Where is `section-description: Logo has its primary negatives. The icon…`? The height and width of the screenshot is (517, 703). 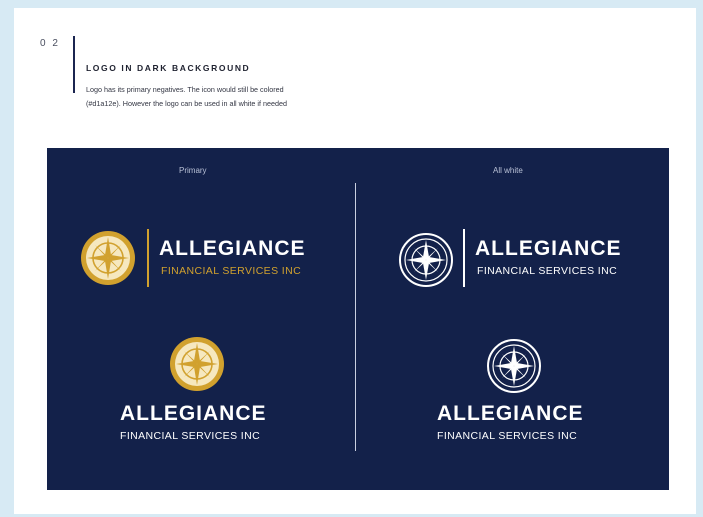
section-description: Logo has its primary negatives. The icon… is located at coordinates (246, 97).